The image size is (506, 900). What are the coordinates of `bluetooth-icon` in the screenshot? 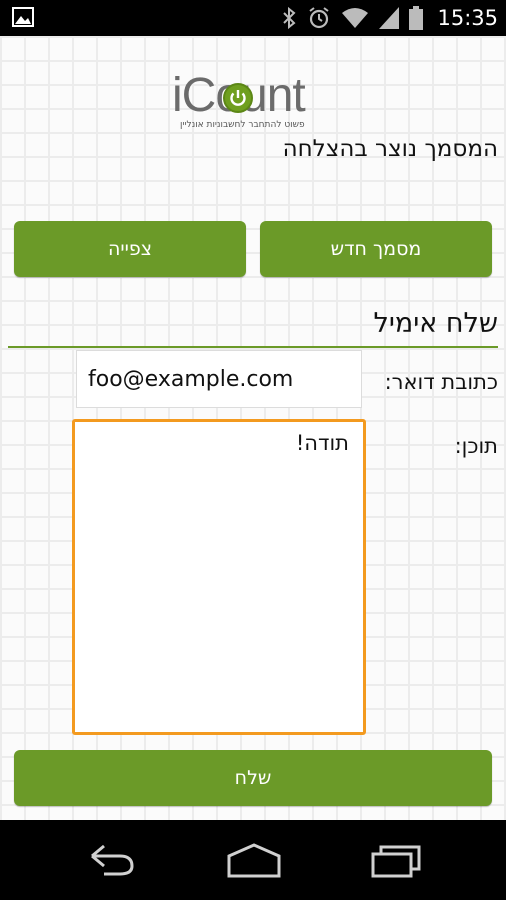 It's located at (289, 18).